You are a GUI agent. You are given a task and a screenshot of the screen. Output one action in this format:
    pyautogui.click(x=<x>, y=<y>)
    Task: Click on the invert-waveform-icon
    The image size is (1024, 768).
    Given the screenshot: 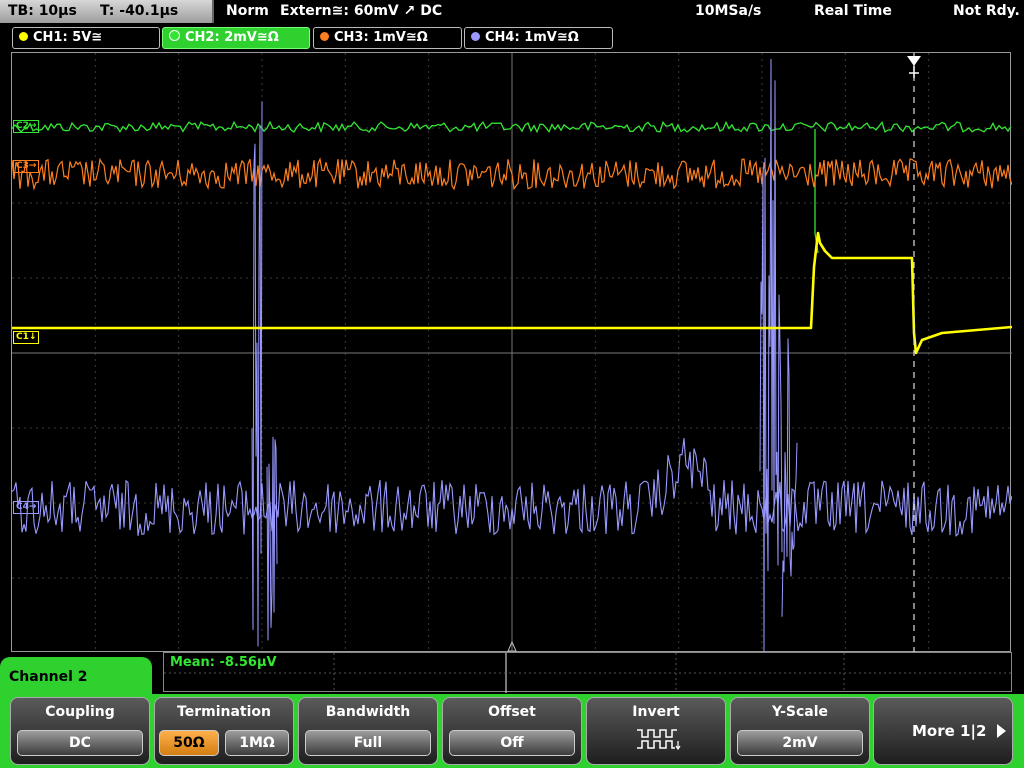 What is the action you would take?
    pyautogui.click(x=659, y=739)
    